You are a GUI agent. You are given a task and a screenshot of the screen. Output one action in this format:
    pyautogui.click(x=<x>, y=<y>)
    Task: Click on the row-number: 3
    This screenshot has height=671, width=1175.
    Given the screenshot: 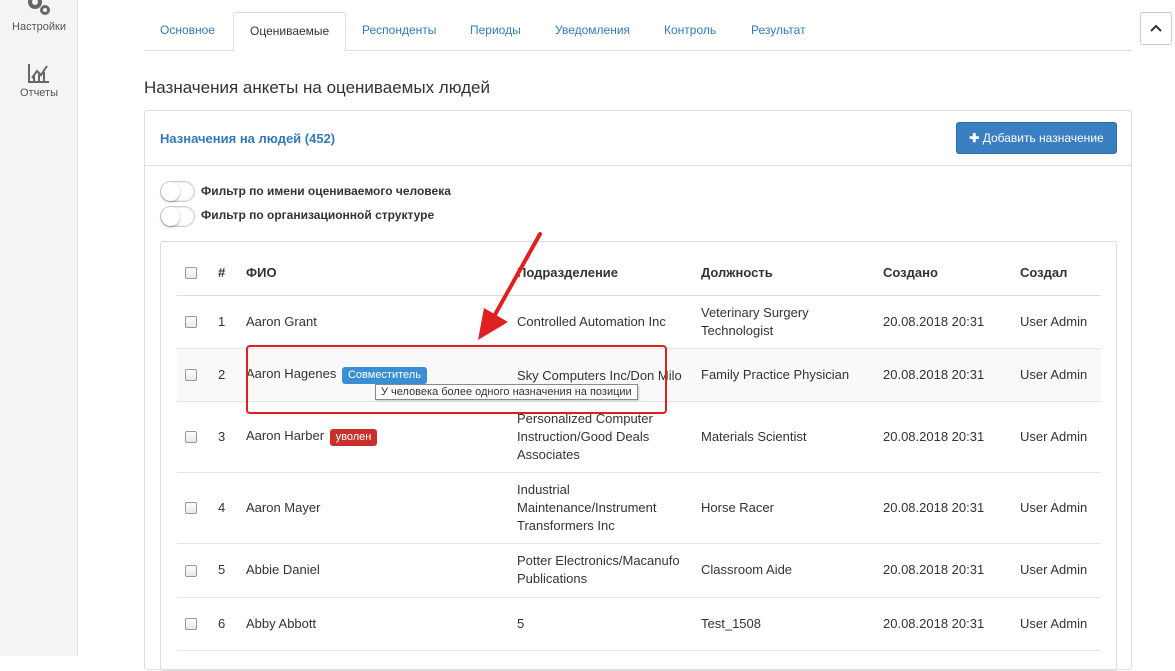 What is the action you would take?
    pyautogui.click(x=232, y=437)
    